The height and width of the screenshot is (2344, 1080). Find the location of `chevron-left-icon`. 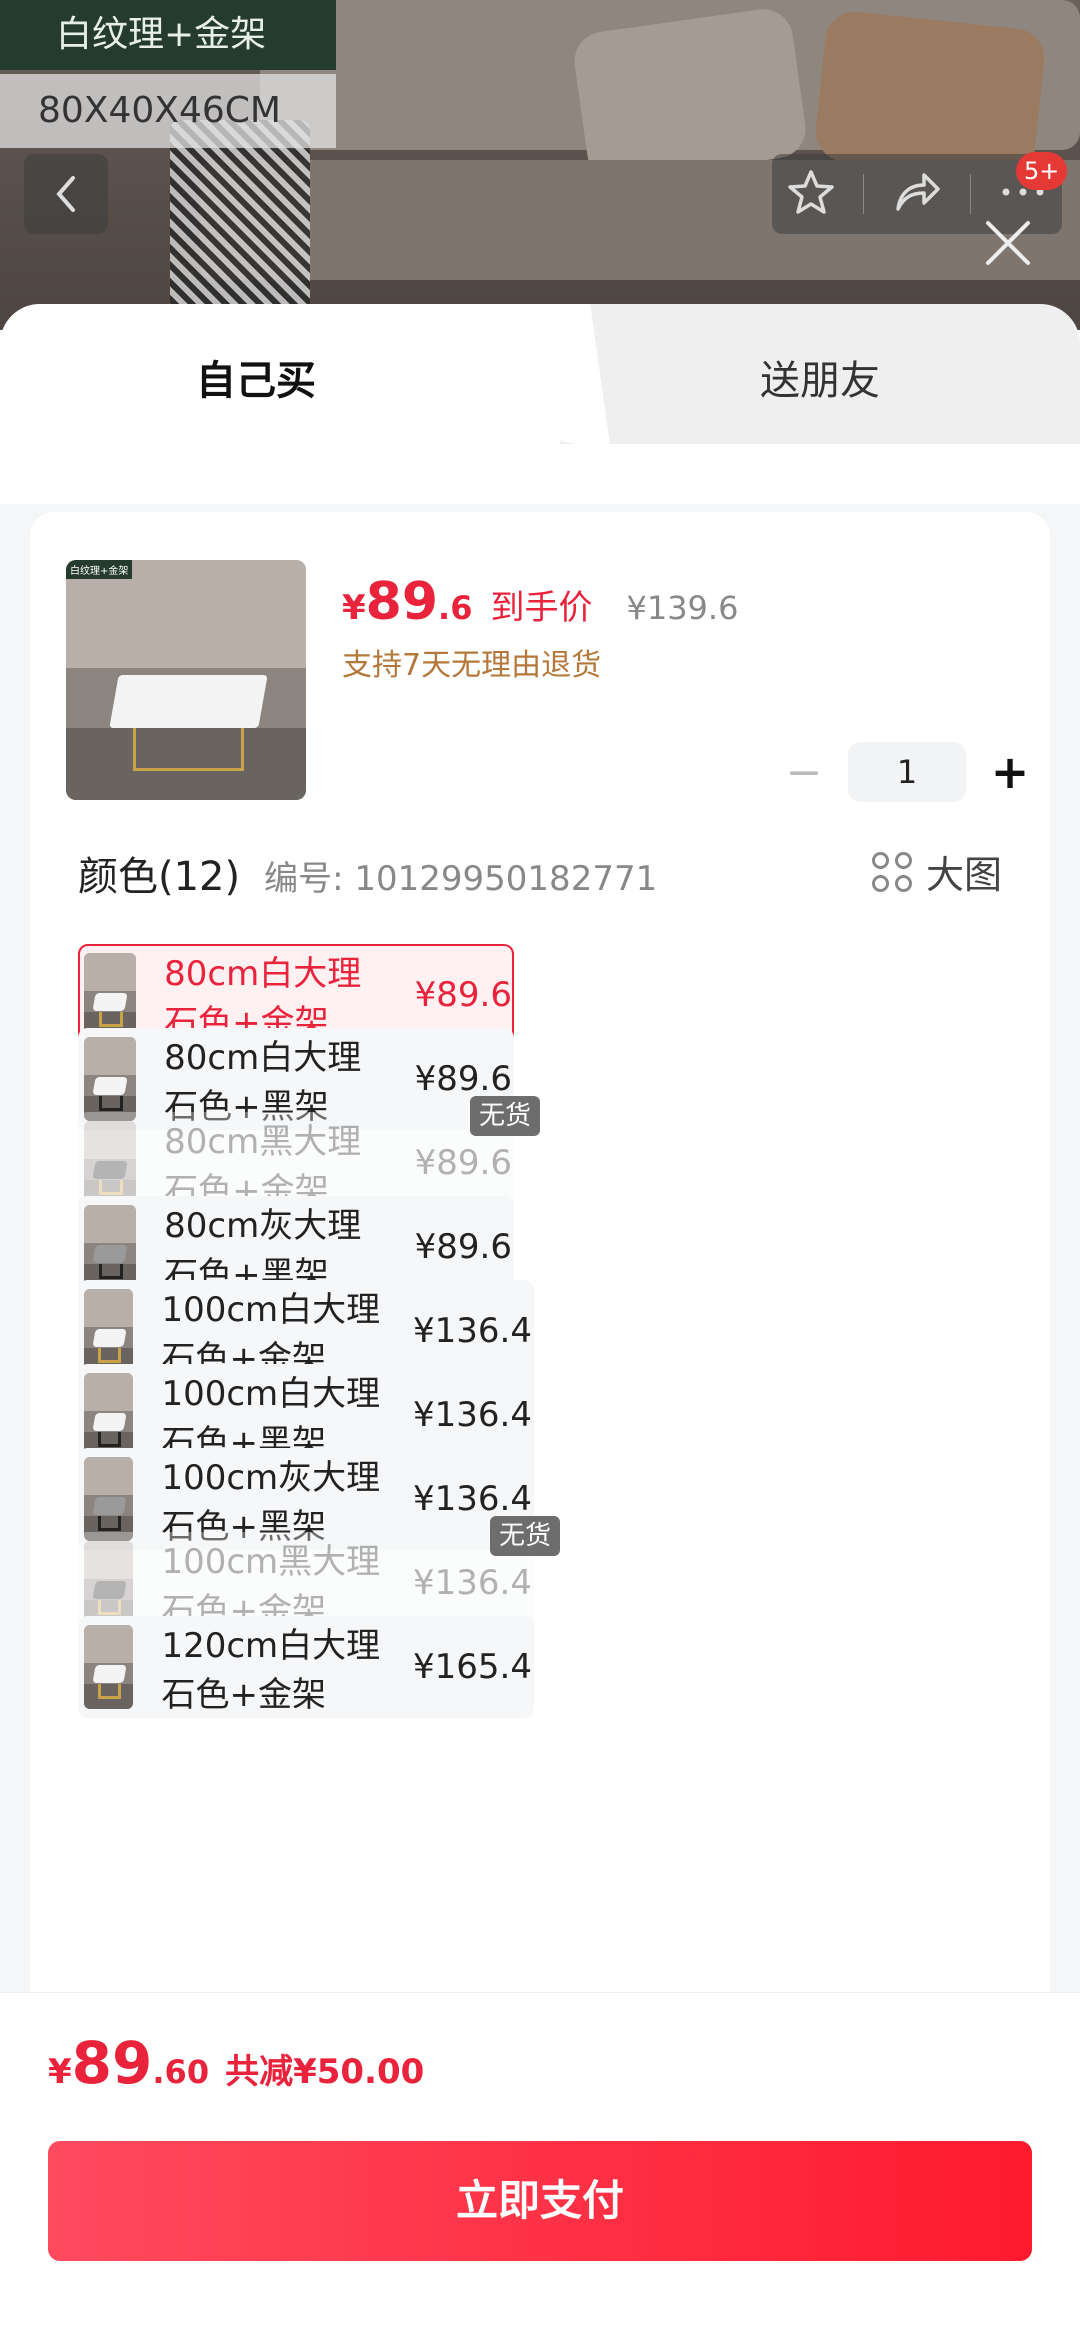

chevron-left-icon is located at coordinates (65, 194).